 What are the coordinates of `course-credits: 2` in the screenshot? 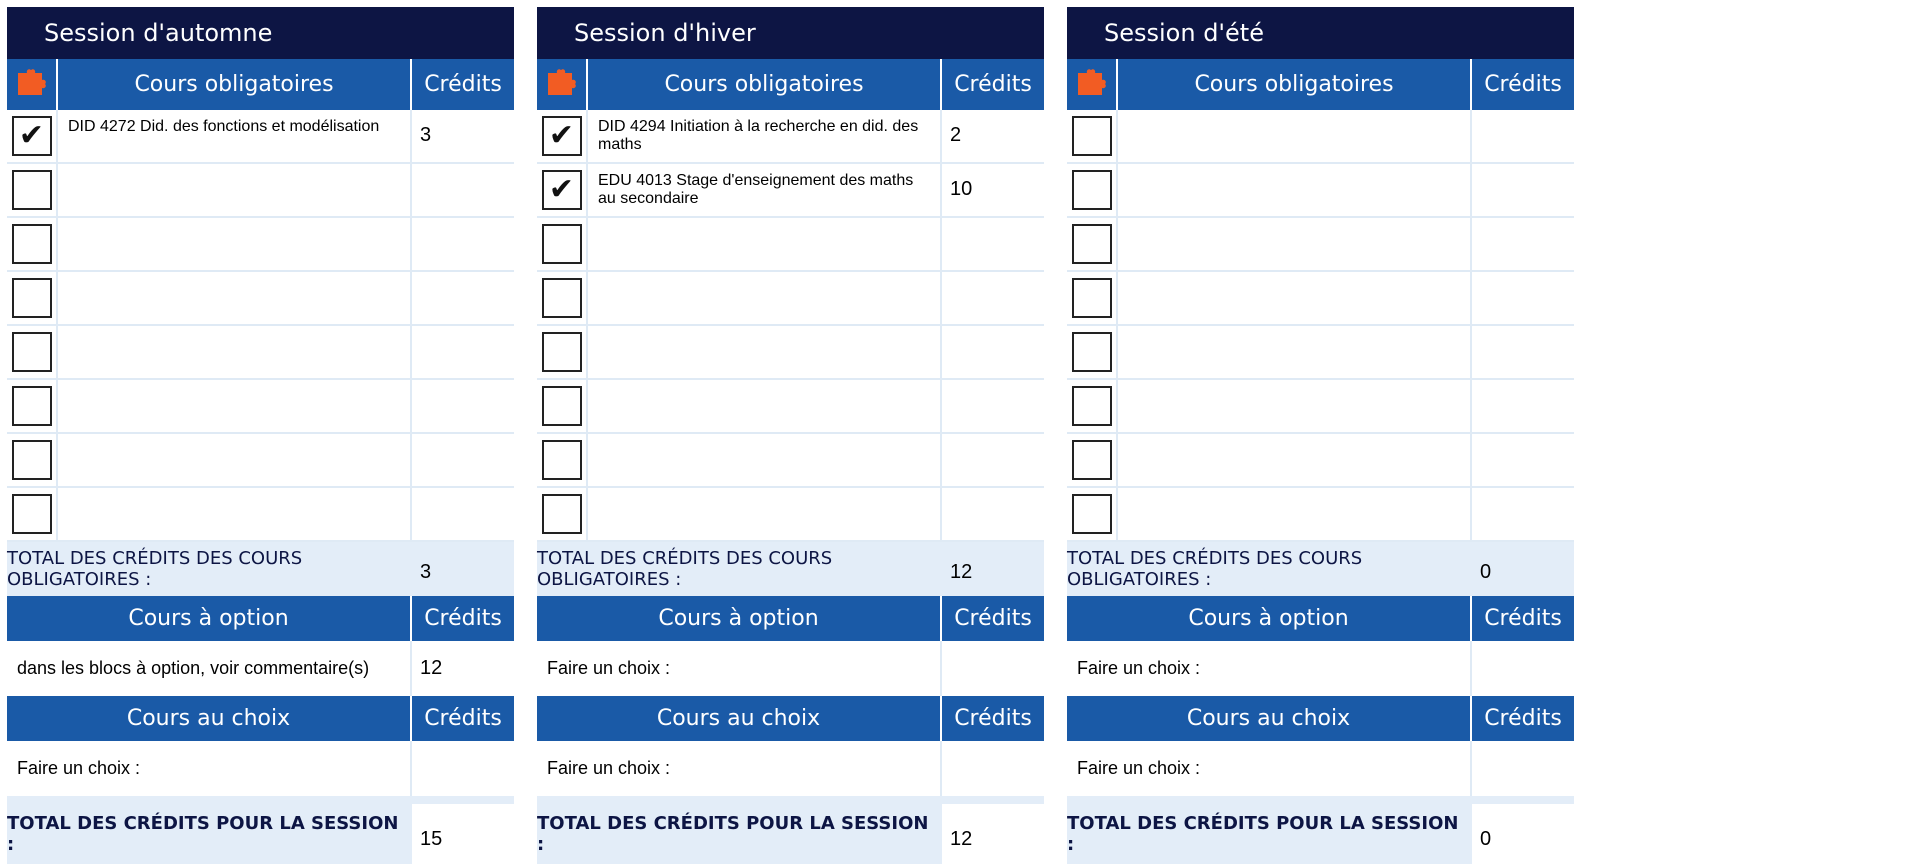 It's located at (956, 135).